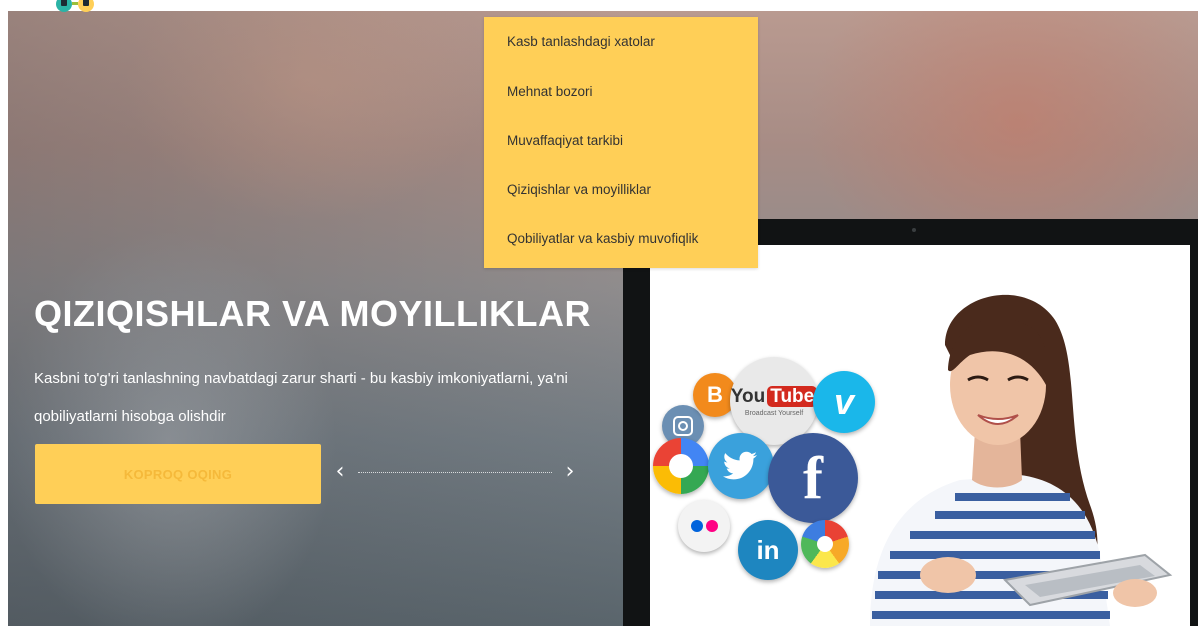  What do you see at coordinates (1021, 460) in the screenshot?
I see `woman-with-tablet-image` at bounding box center [1021, 460].